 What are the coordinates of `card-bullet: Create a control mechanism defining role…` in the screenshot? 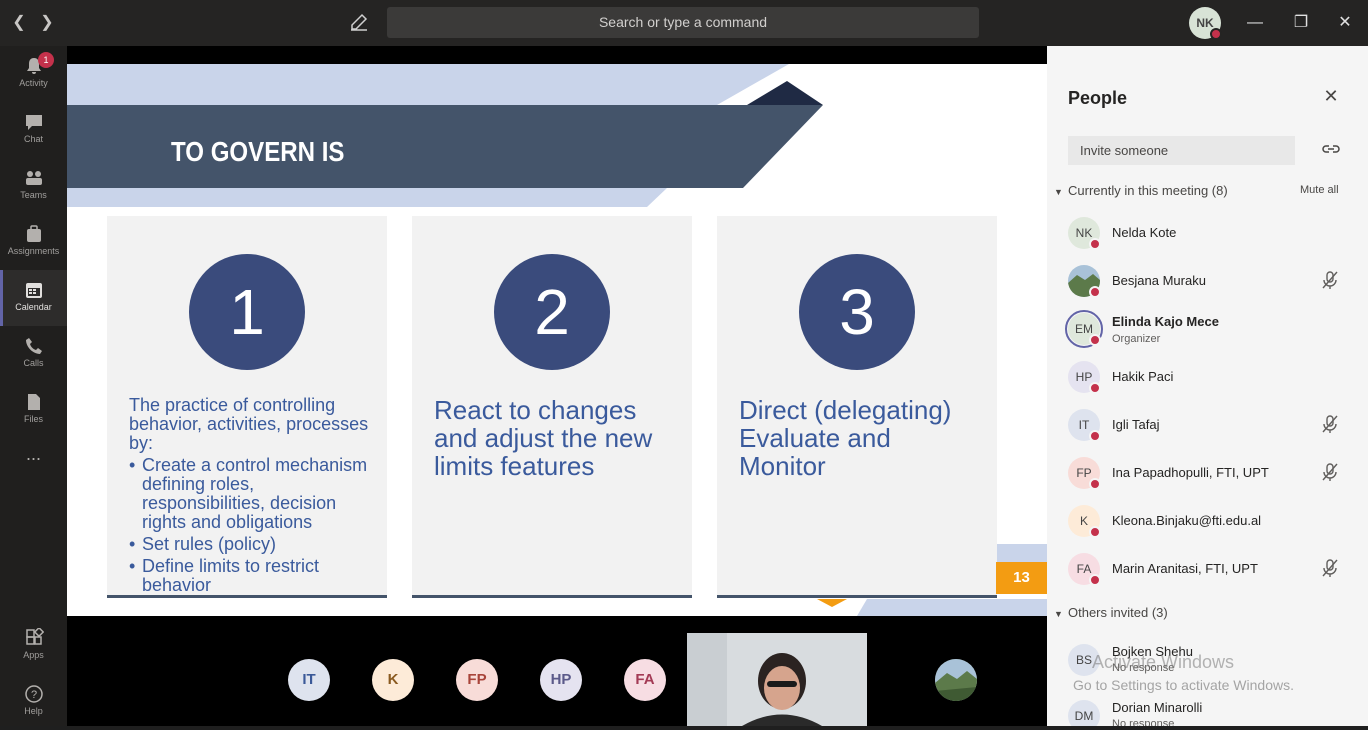 It's located at (249, 494).